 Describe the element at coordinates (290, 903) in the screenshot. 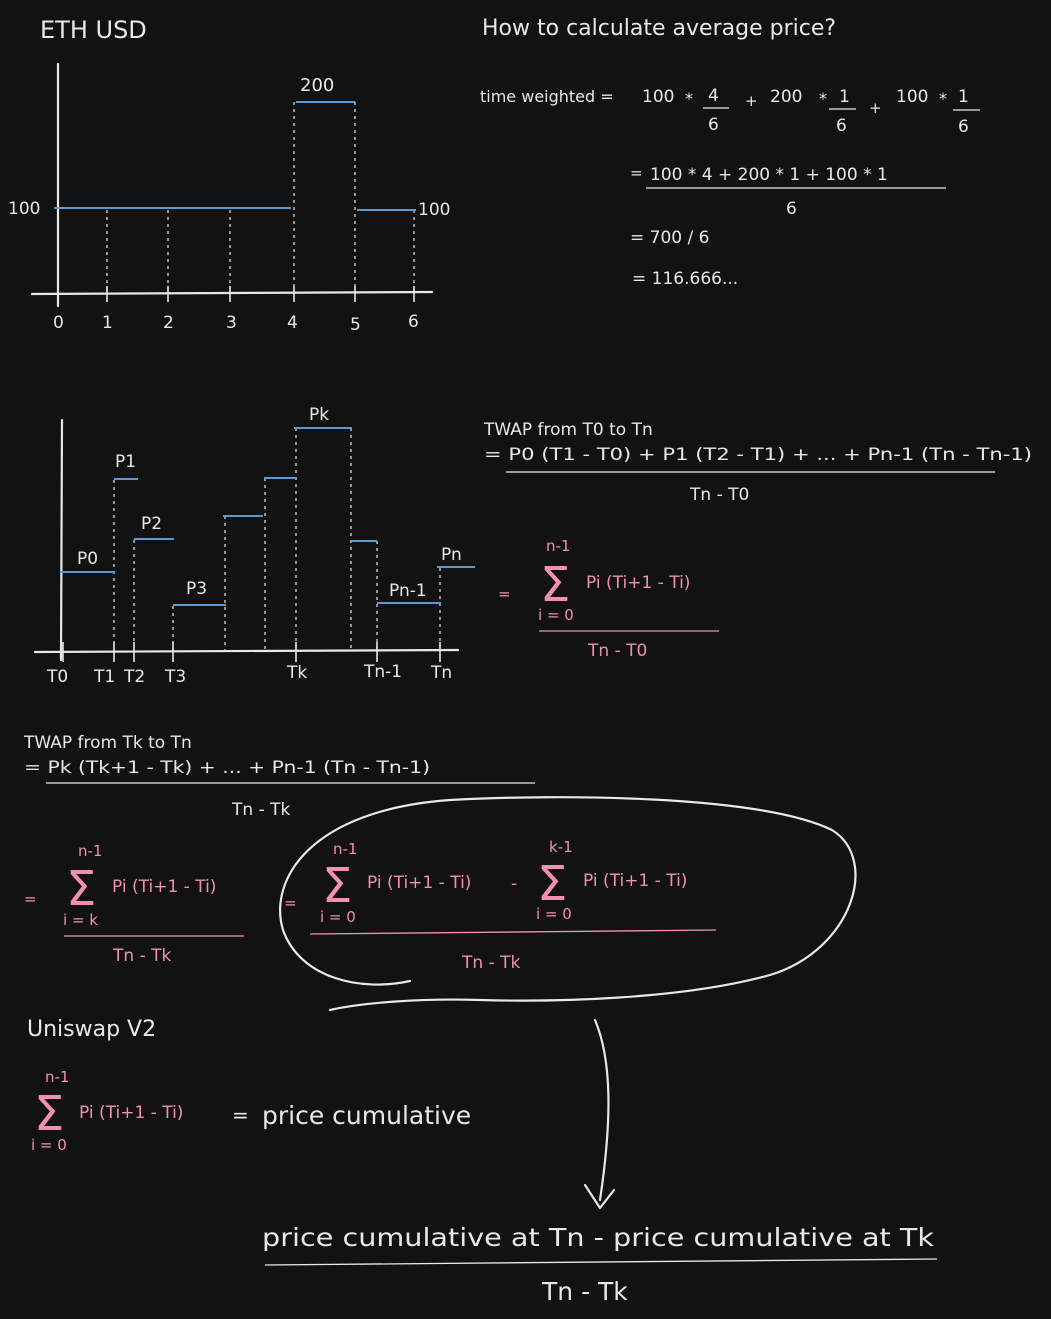

I see `diff-equals: =` at that location.